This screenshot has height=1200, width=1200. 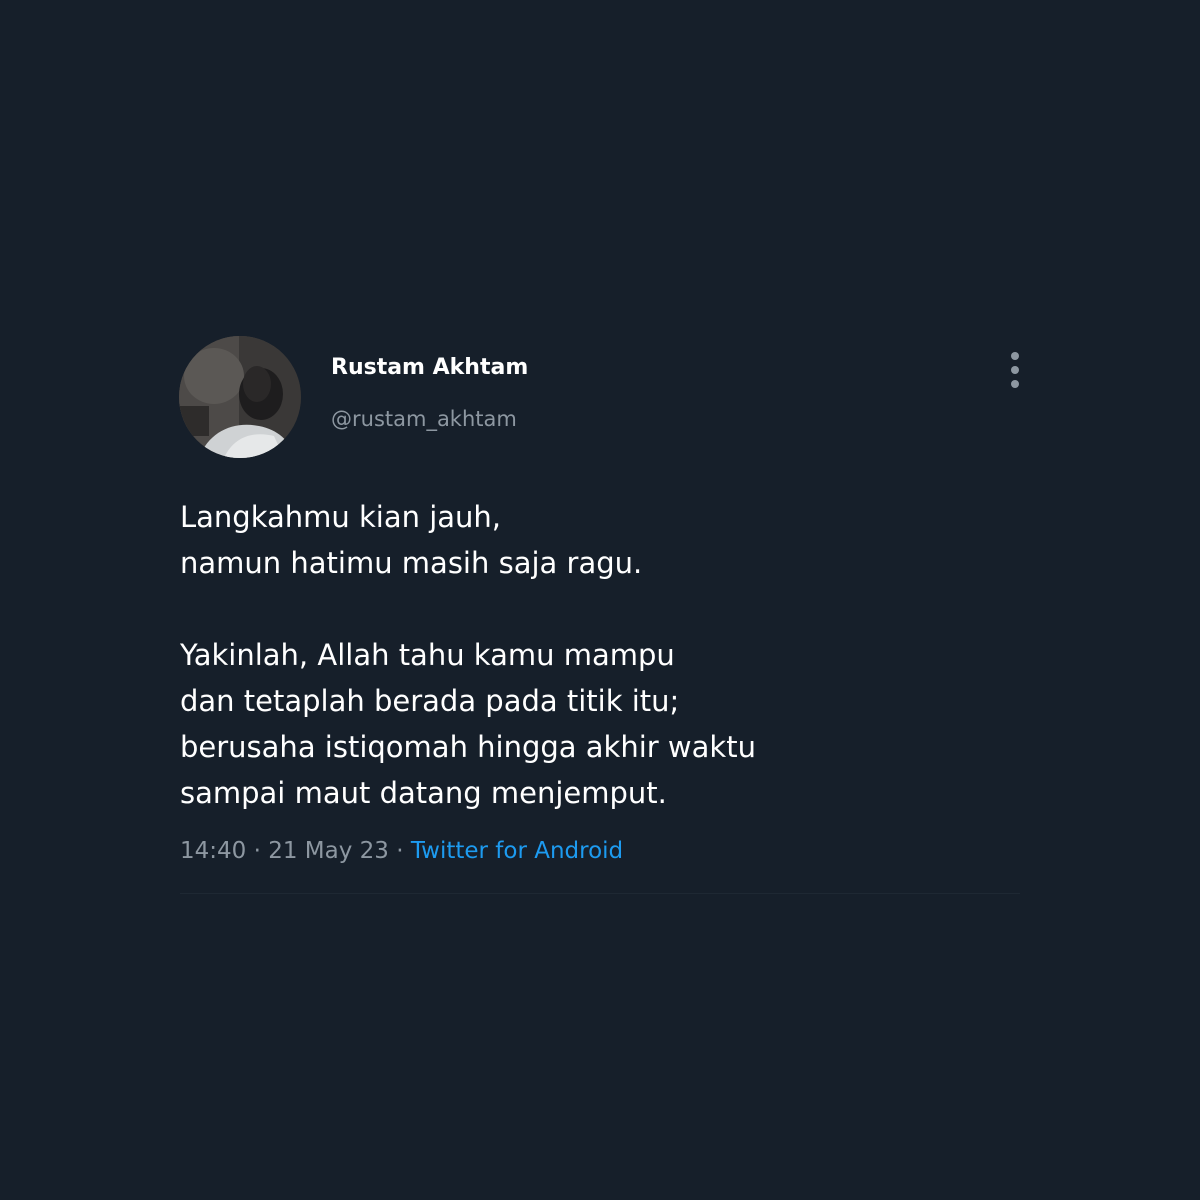 I want to click on tweet-line: Langkahmu kian jauh,, so click(x=341, y=517).